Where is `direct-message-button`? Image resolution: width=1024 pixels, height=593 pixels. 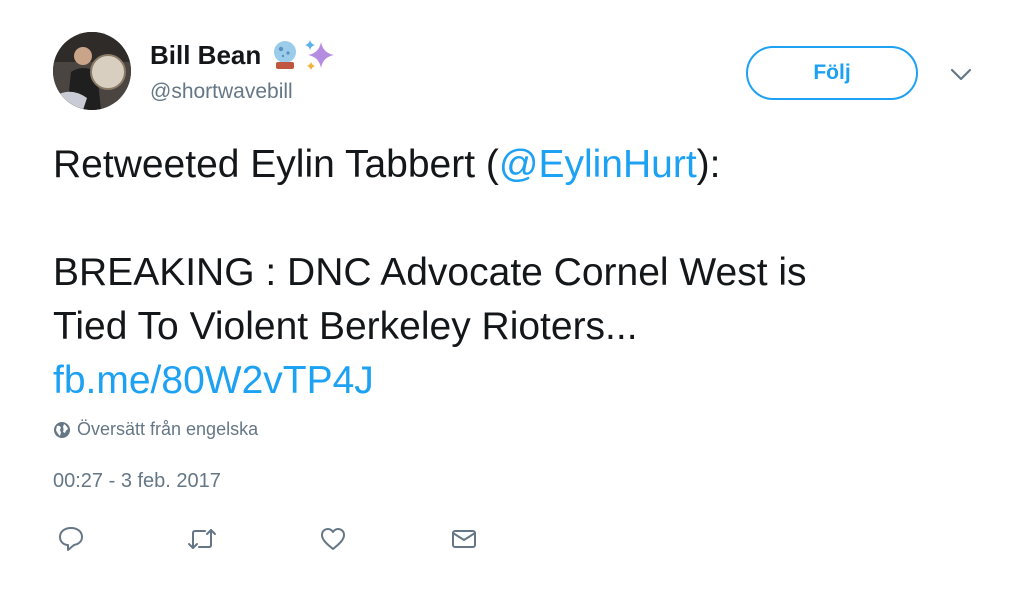 direct-message-button is located at coordinates (464, 539).